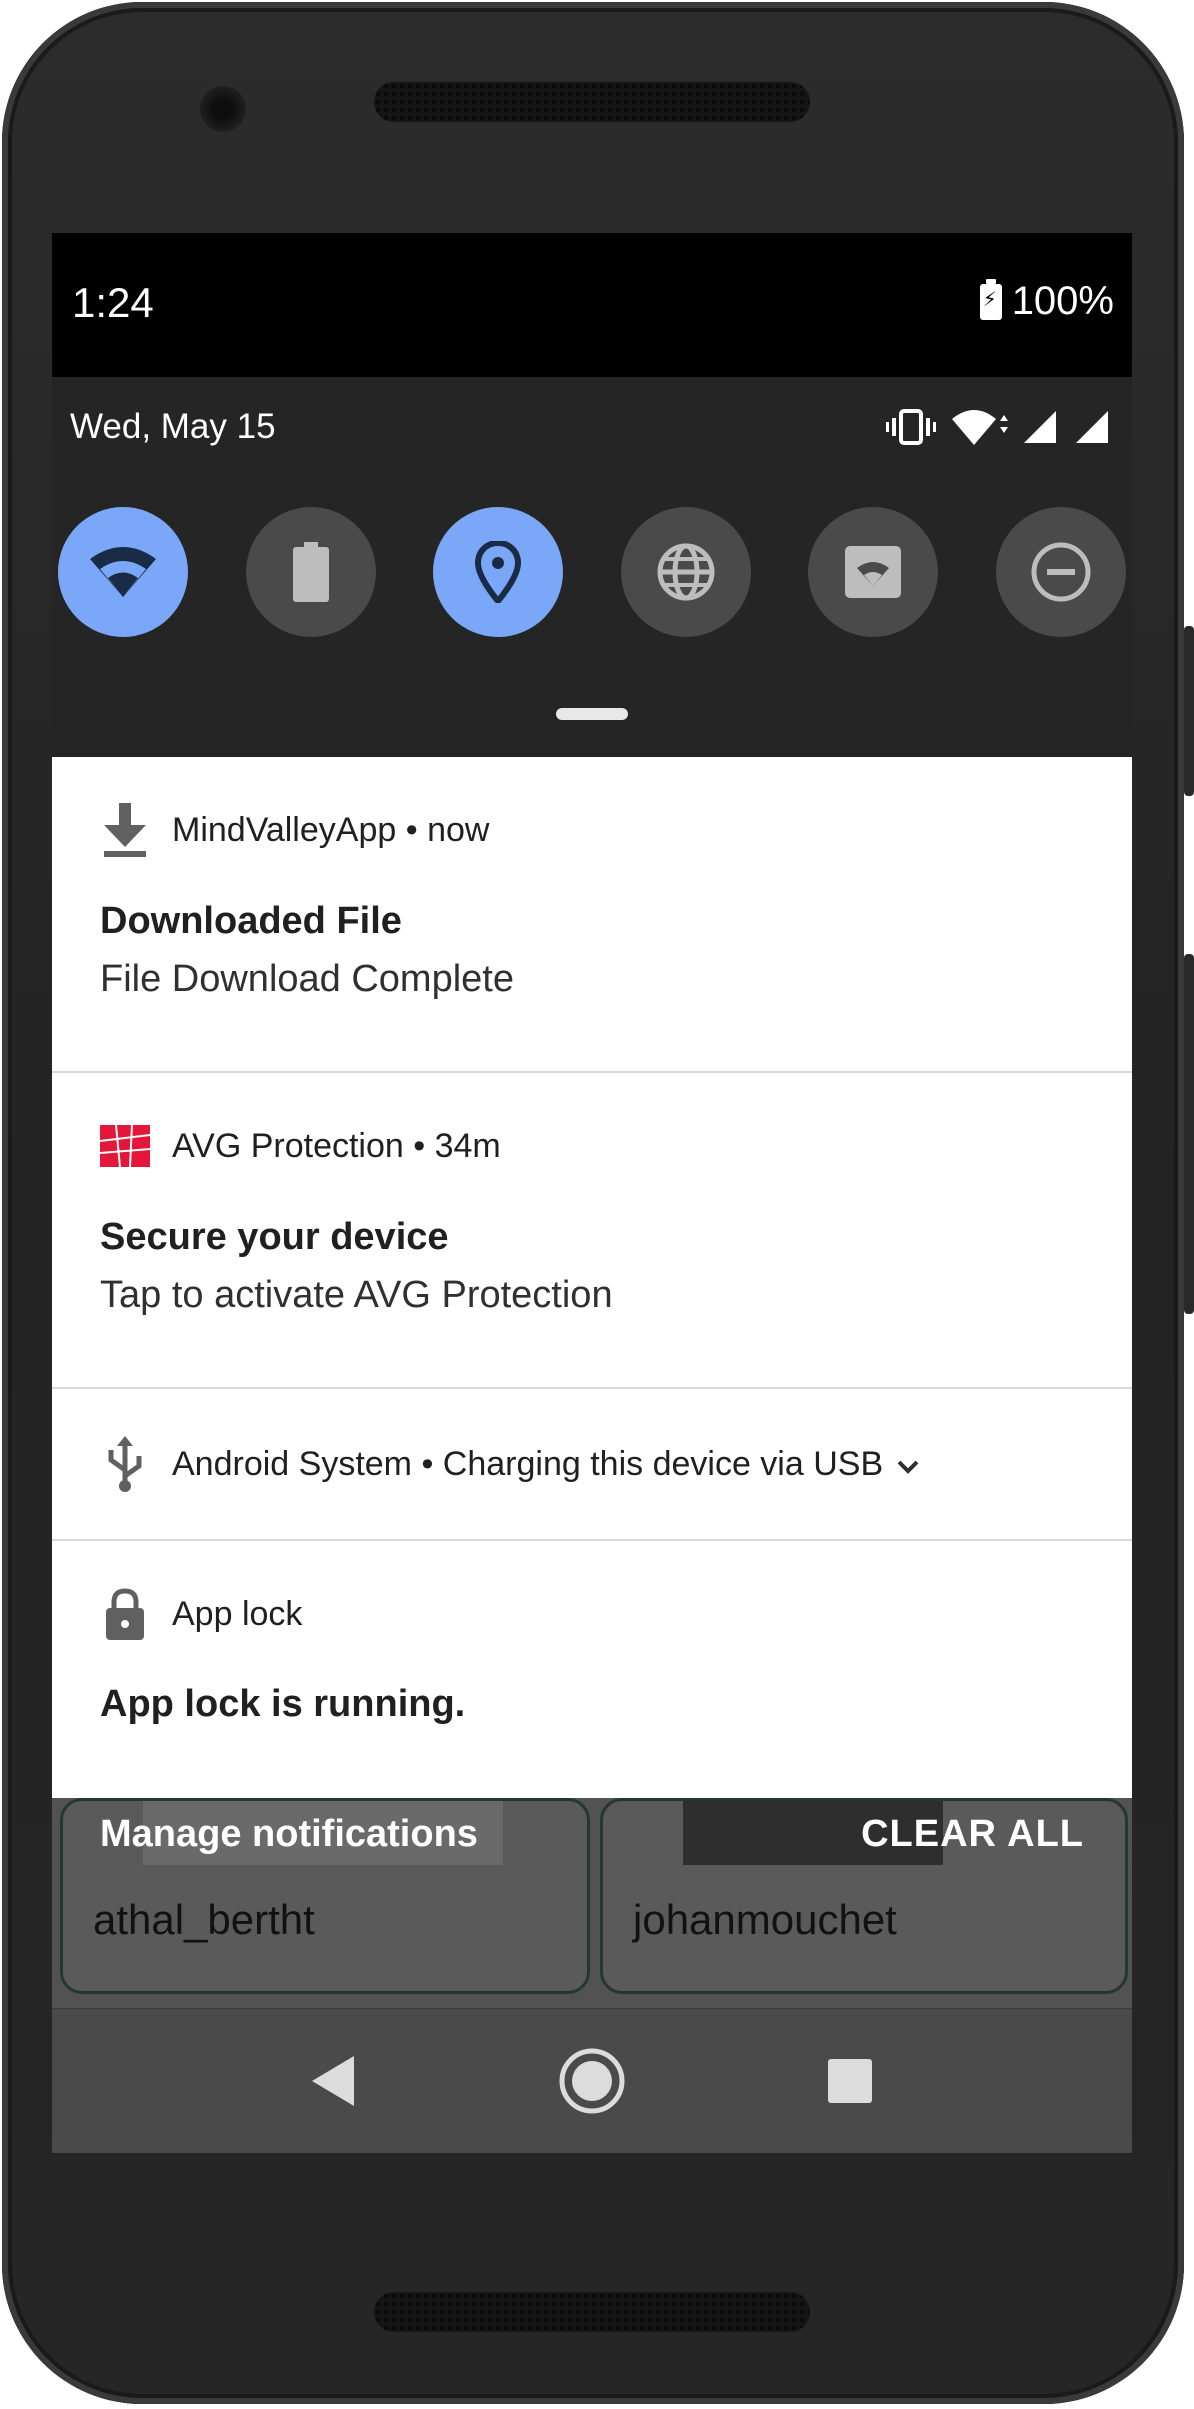  I want to click on do-not-disturb-icon, so click(1061, 572).